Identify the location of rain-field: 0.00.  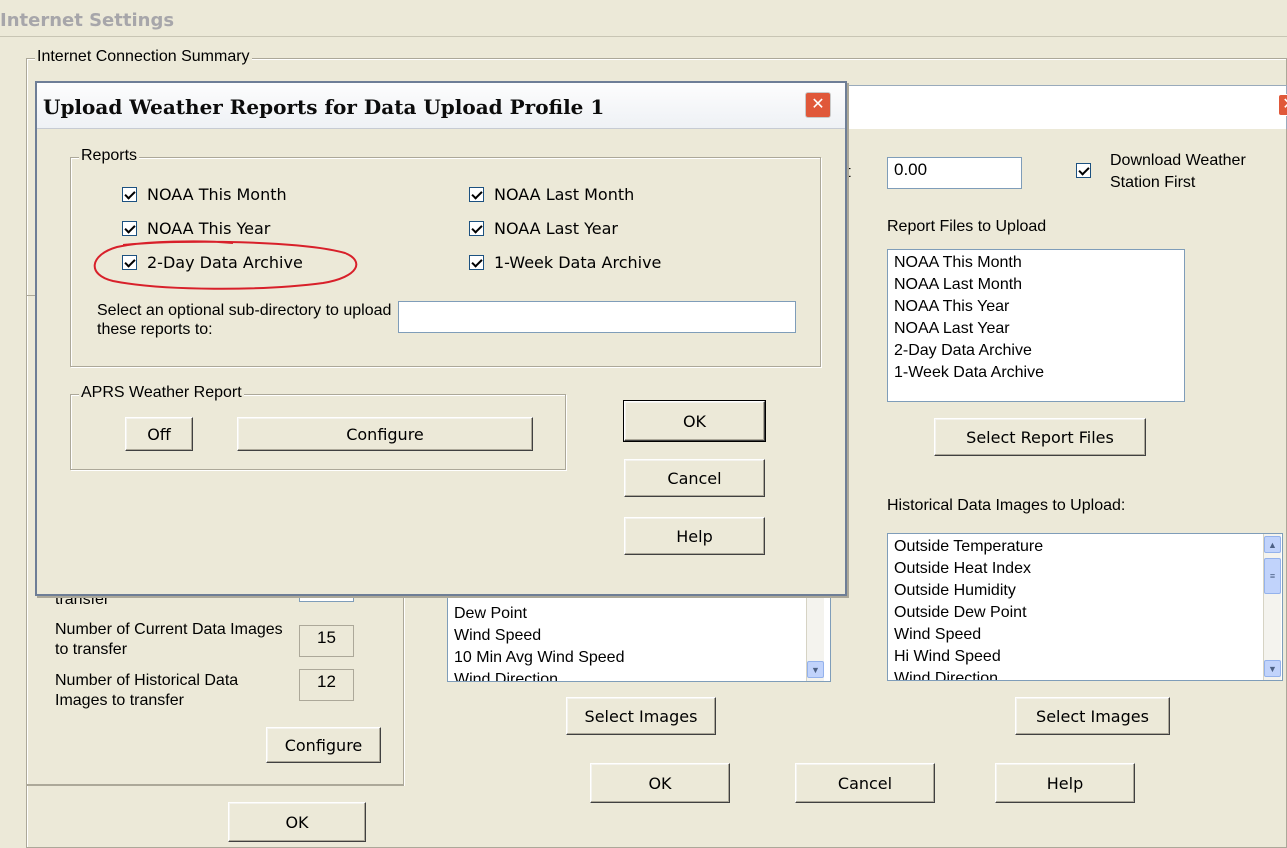
(954, 173).